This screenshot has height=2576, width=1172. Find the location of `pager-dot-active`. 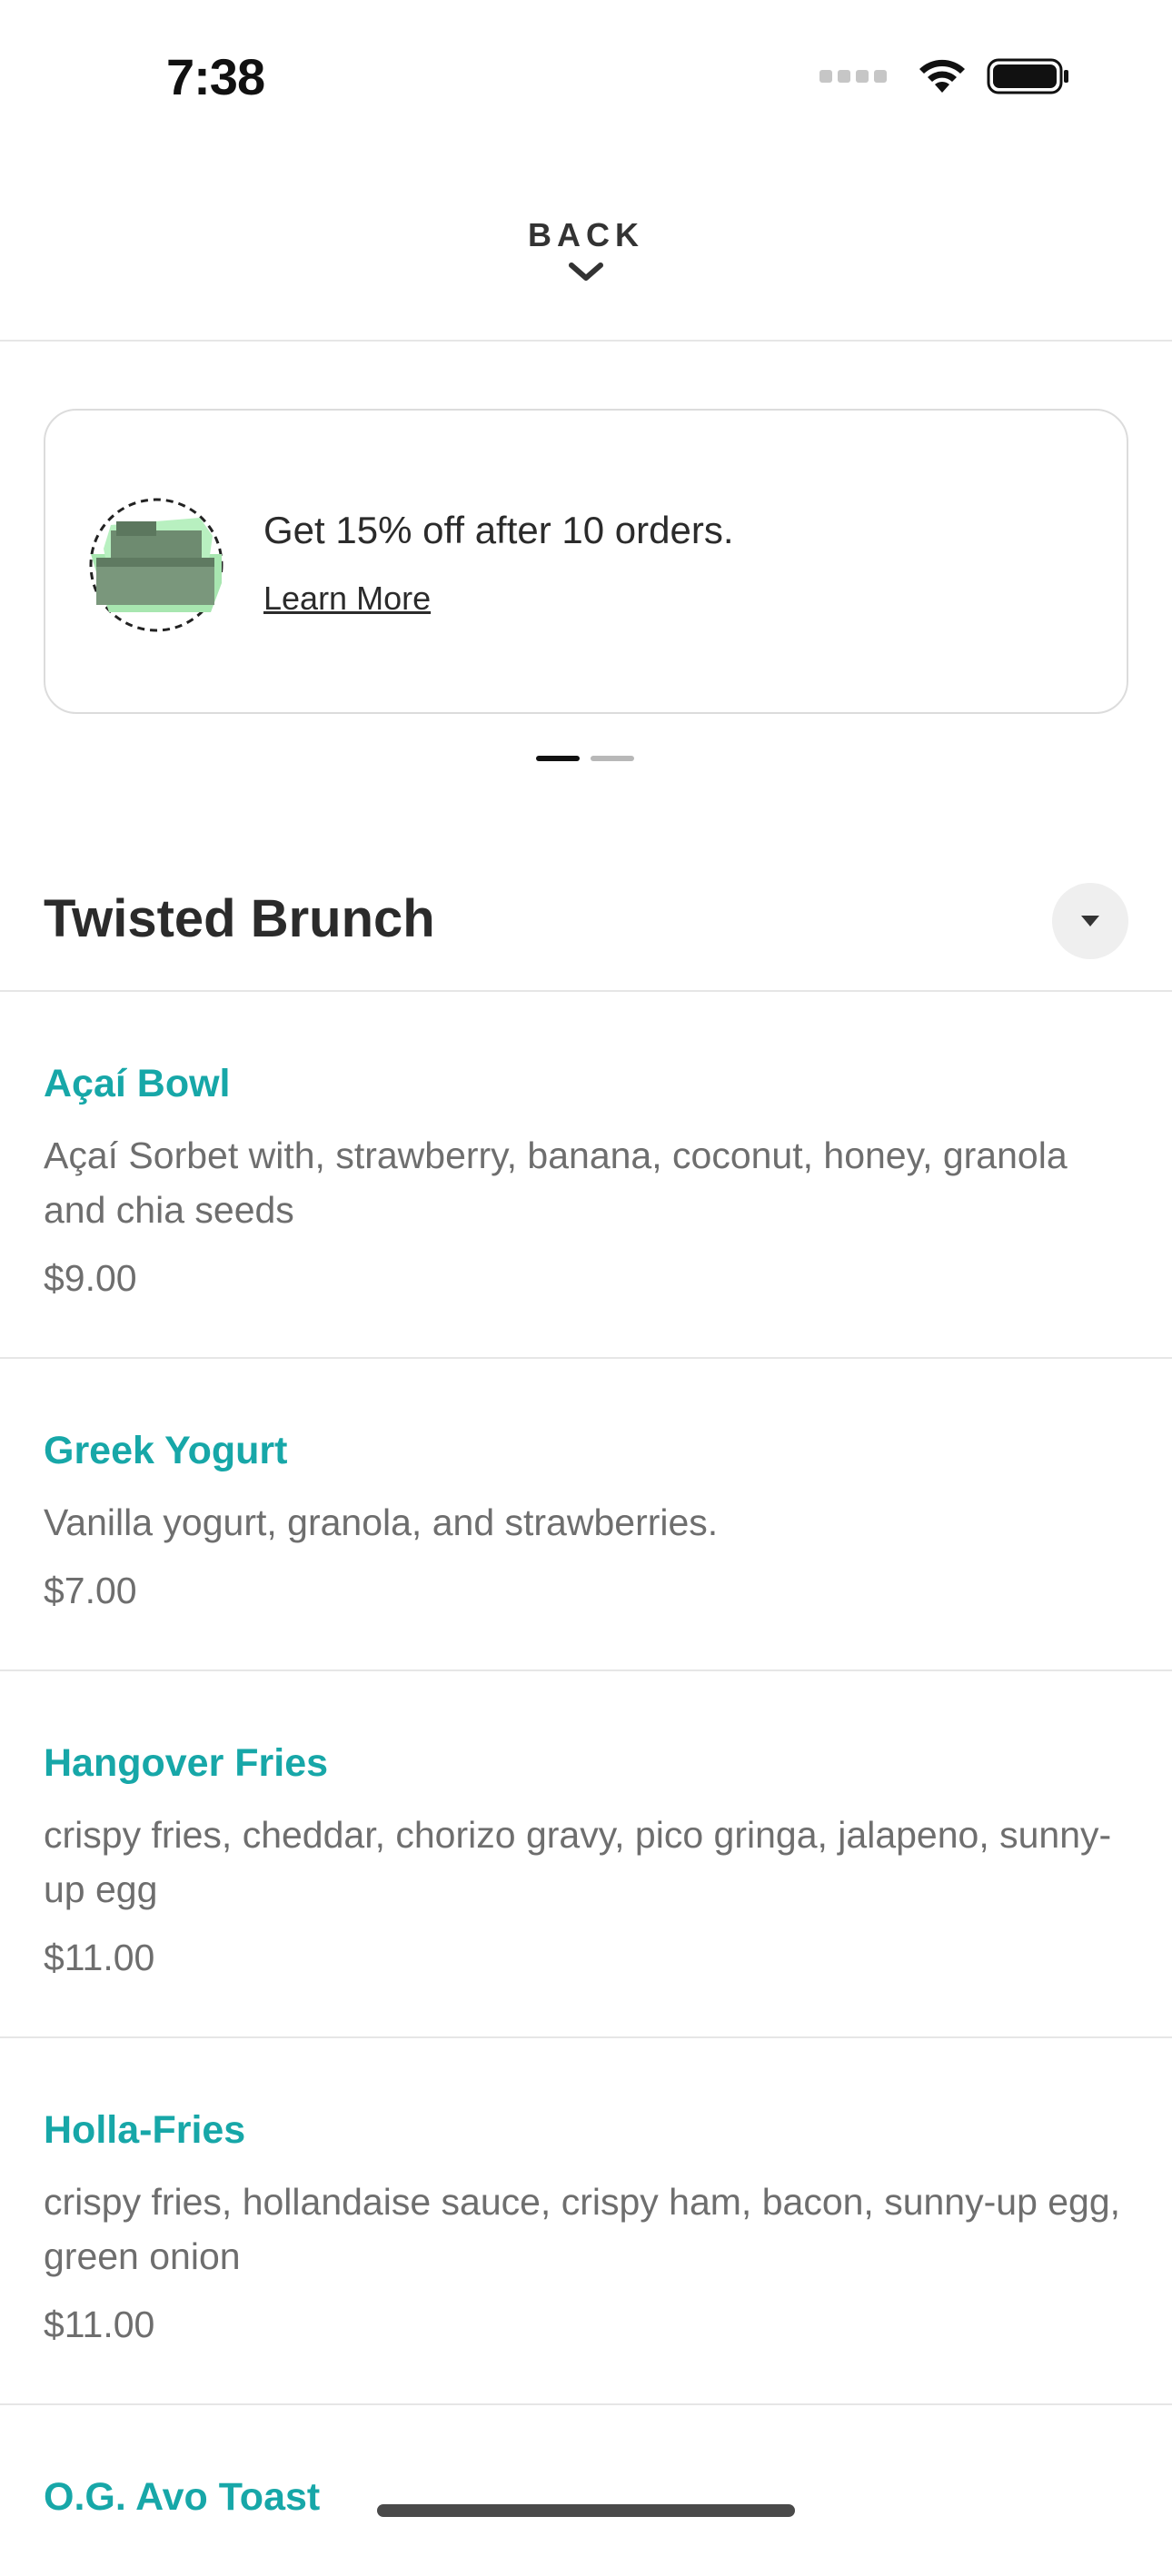

pager-dot-active is located at coordinates (558, 758).